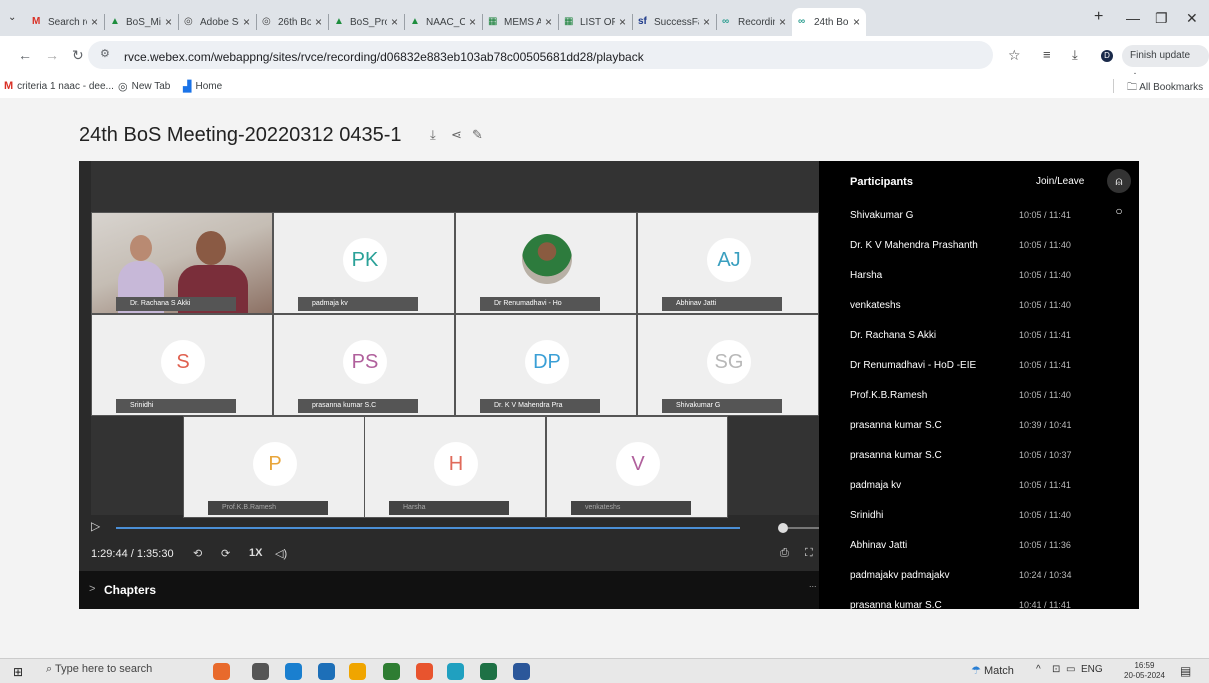 This screenshot has width=1209, height=683. Describe the element at coordinates (959, 576) in the screenshot. I see `participant-row: padmajakv padmajakv 10:24 / 10:34` at that location.